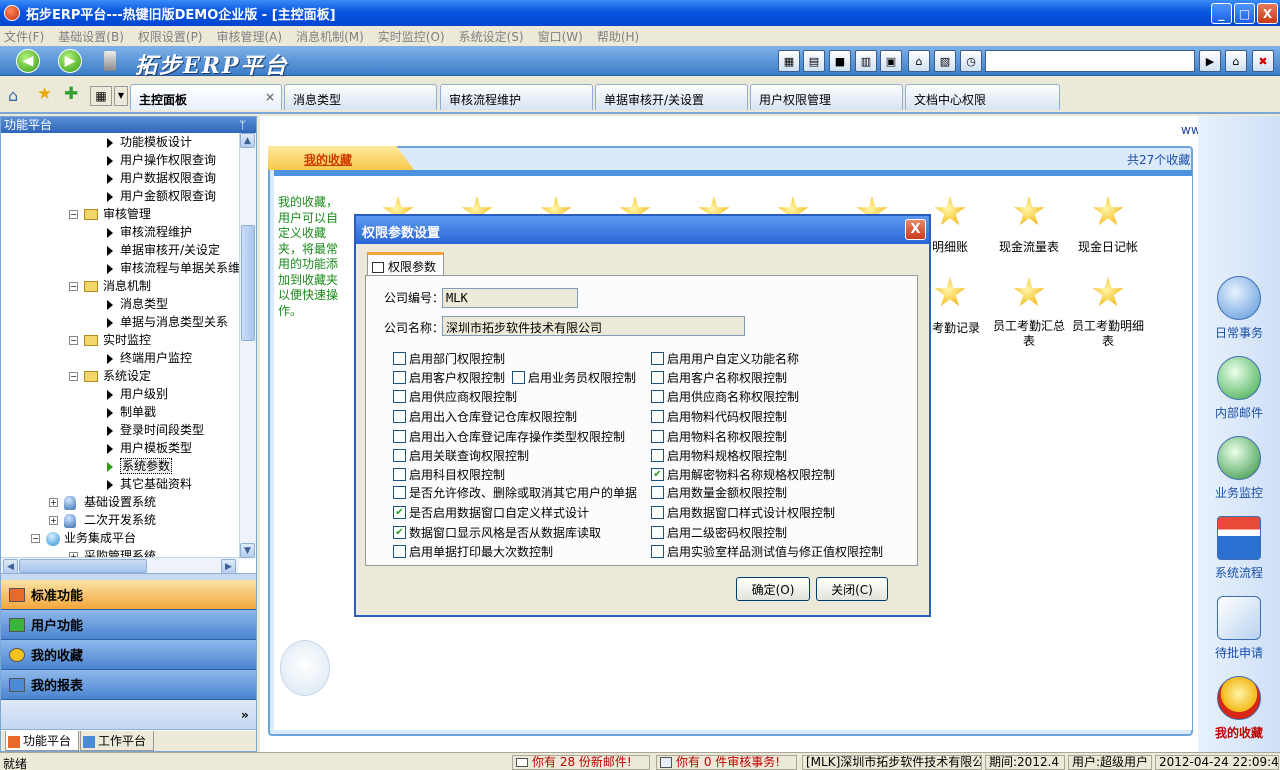  I want to click on search-input, so click(1090, 61).